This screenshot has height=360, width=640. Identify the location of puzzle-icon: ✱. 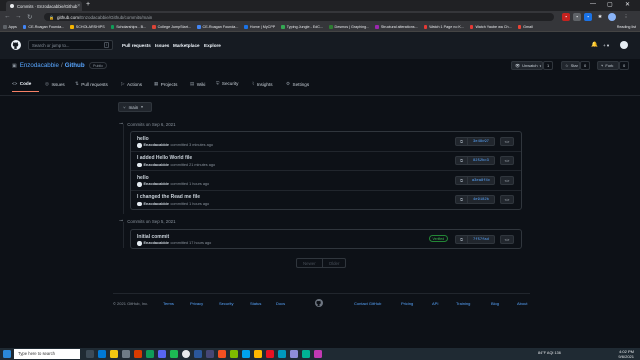
(600, 17).